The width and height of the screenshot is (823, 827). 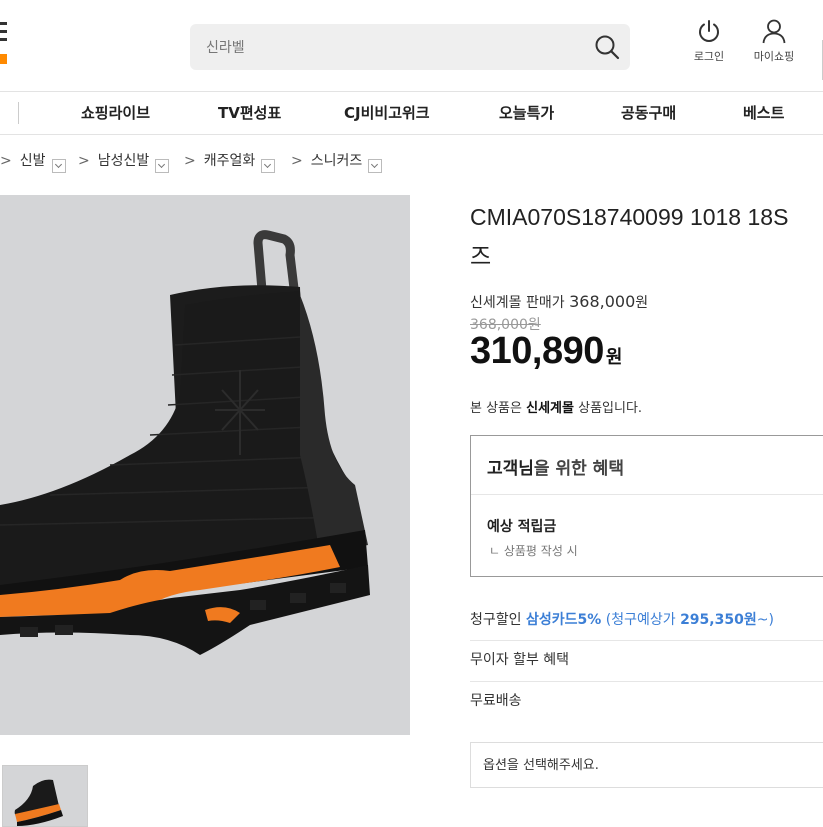 What do you see at coordinates (411, 134) in the screenshot?
I see `nav-bottom-border` at bounding box center [411, 134].